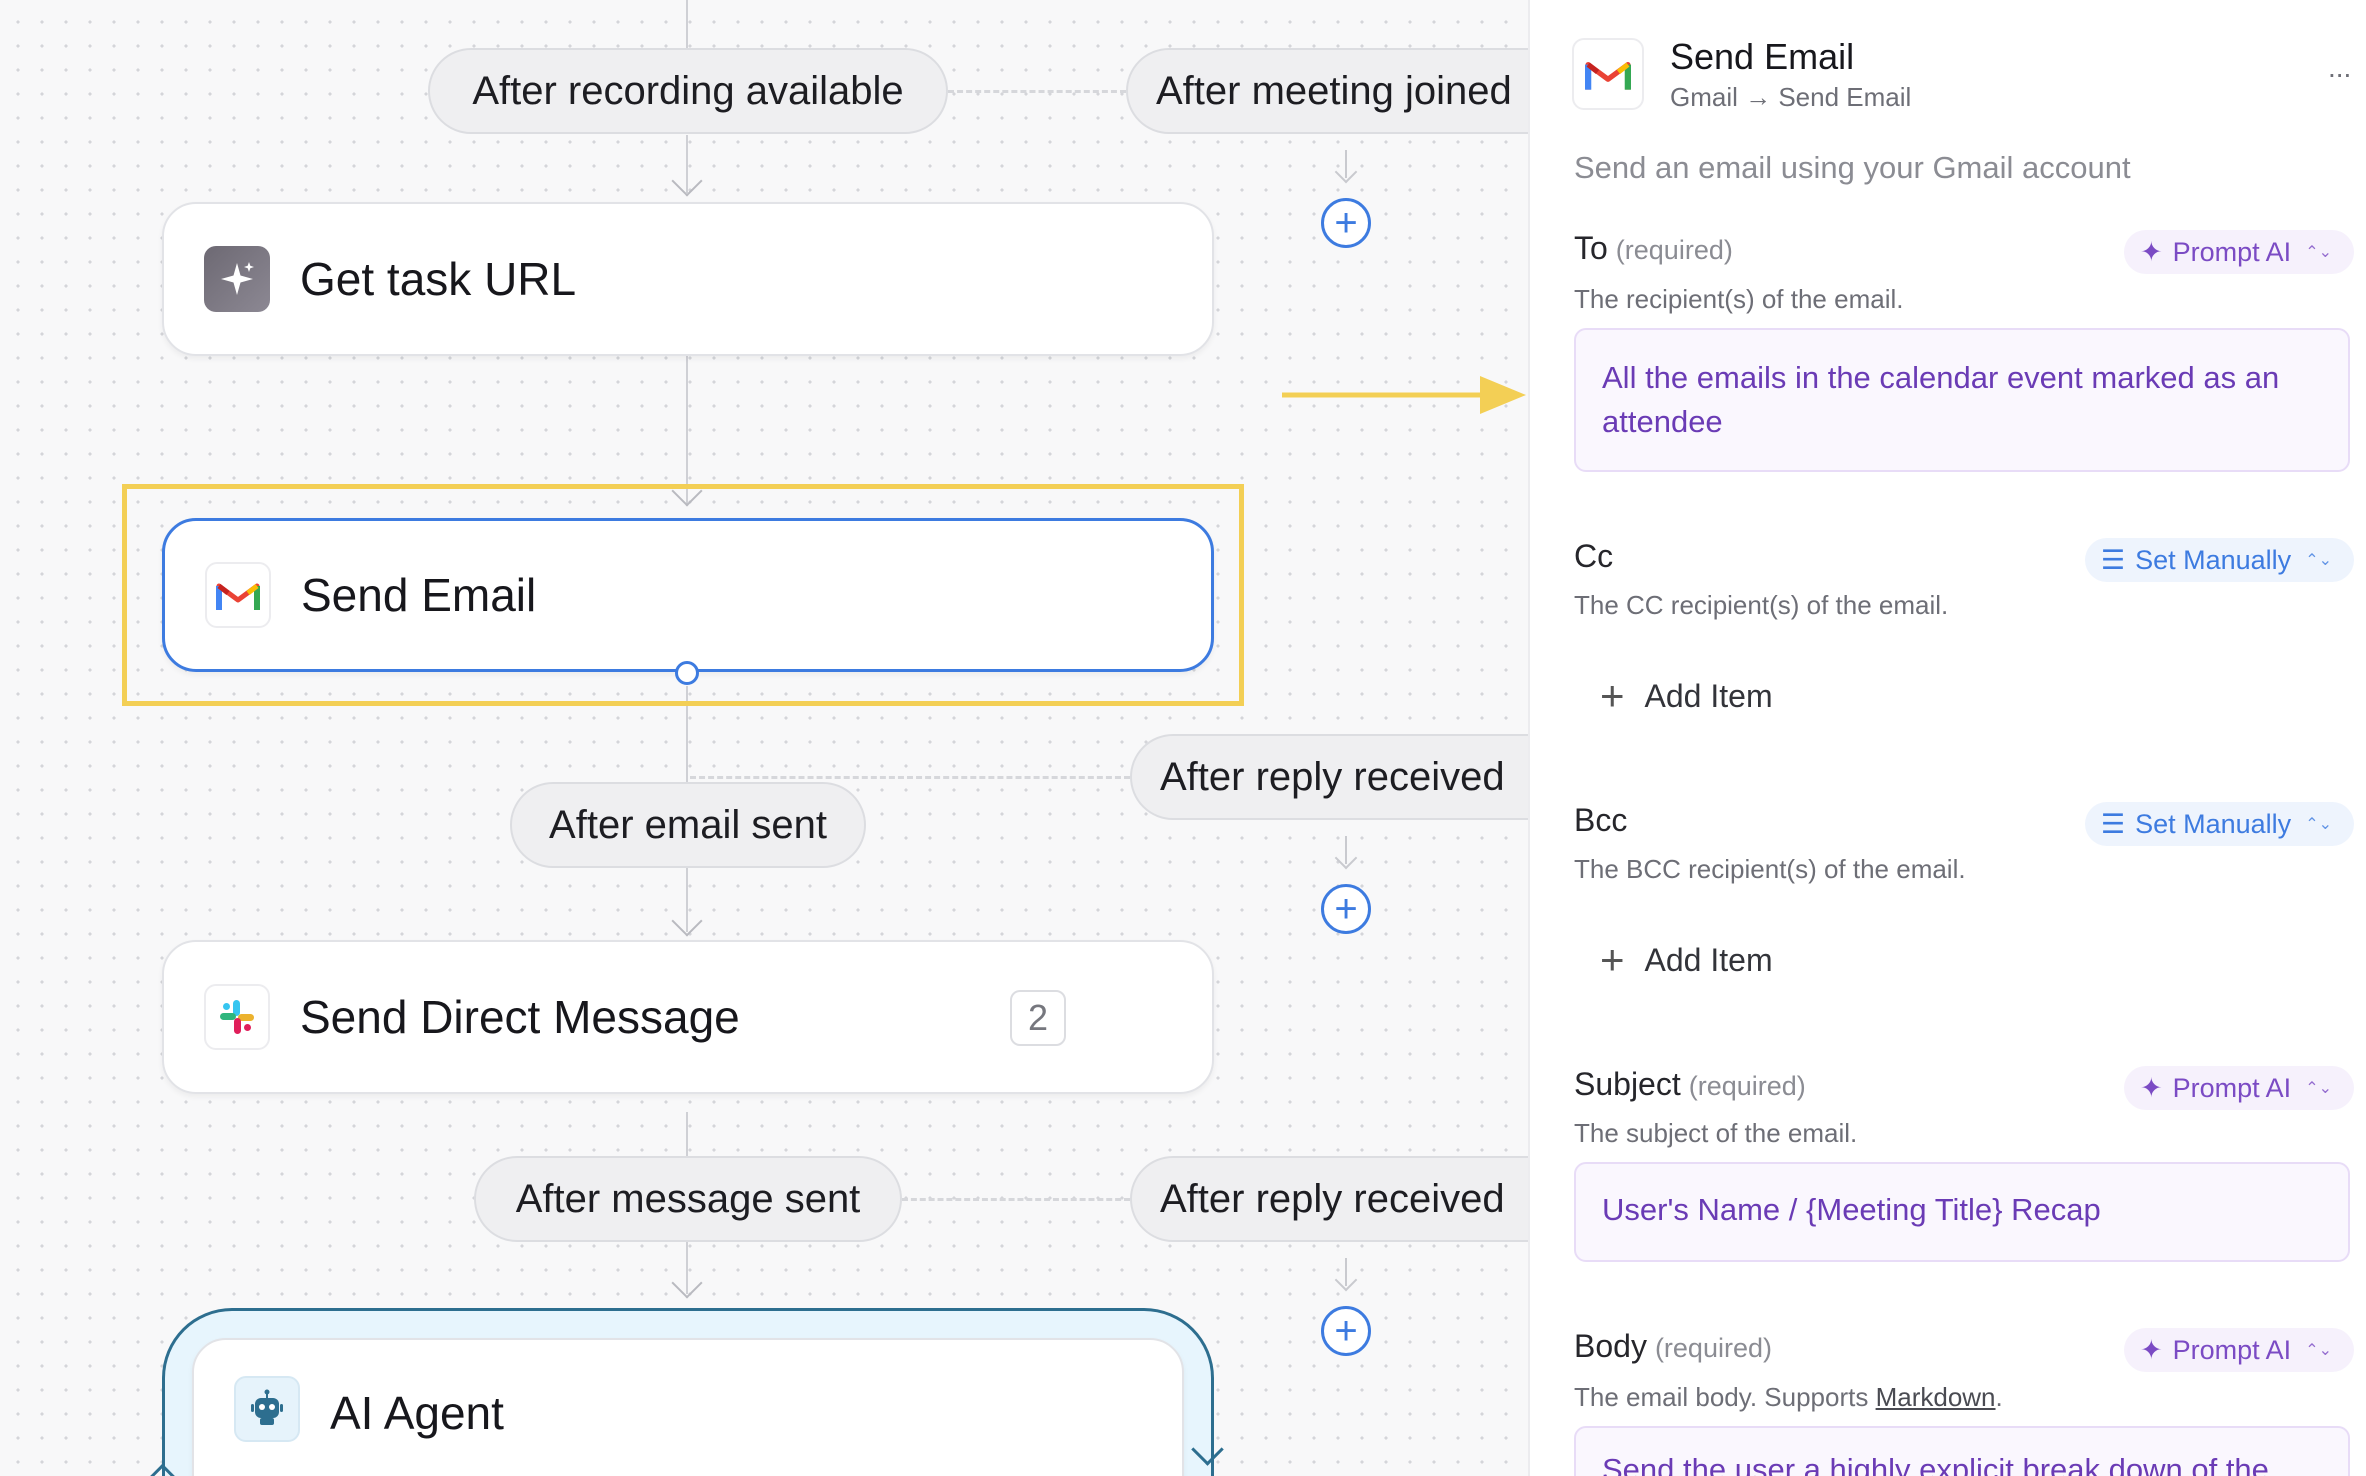 This screenshot has width=2366, height=1476. Describe the element at coordinates (417, 1413) in the screenshot. I see `node-title: AI Agent` at that location.